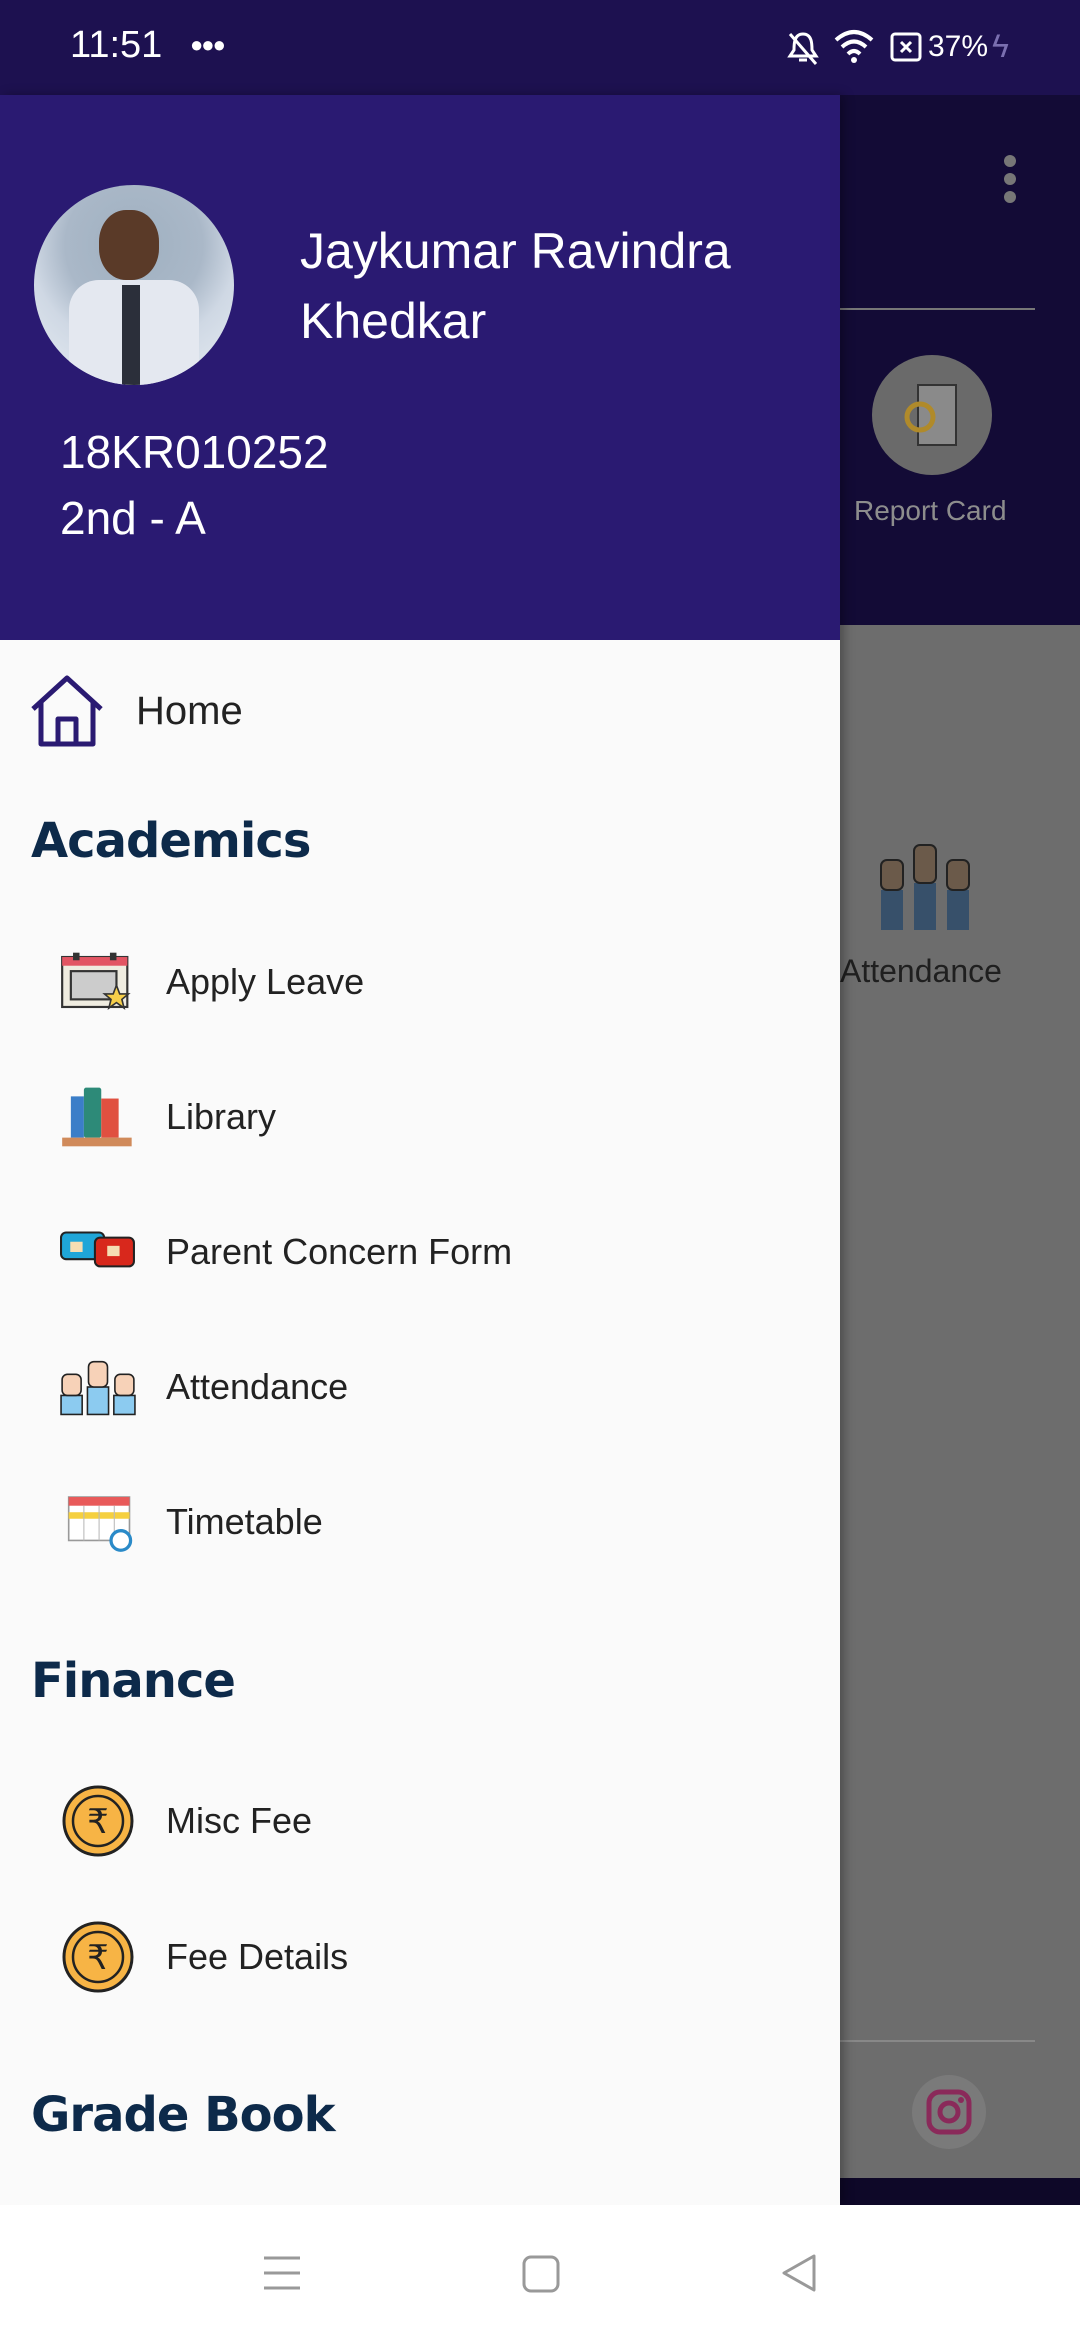  What do you see at coordinates (958, 46) in the screenshot?
I see `battery-percent: 37%` at bounding box center [958, 46].